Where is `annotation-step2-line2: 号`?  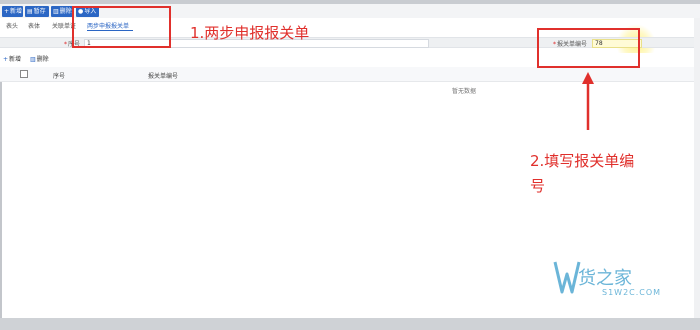 annotation-step2-line2: 号 is located at coordinates (538, 186).